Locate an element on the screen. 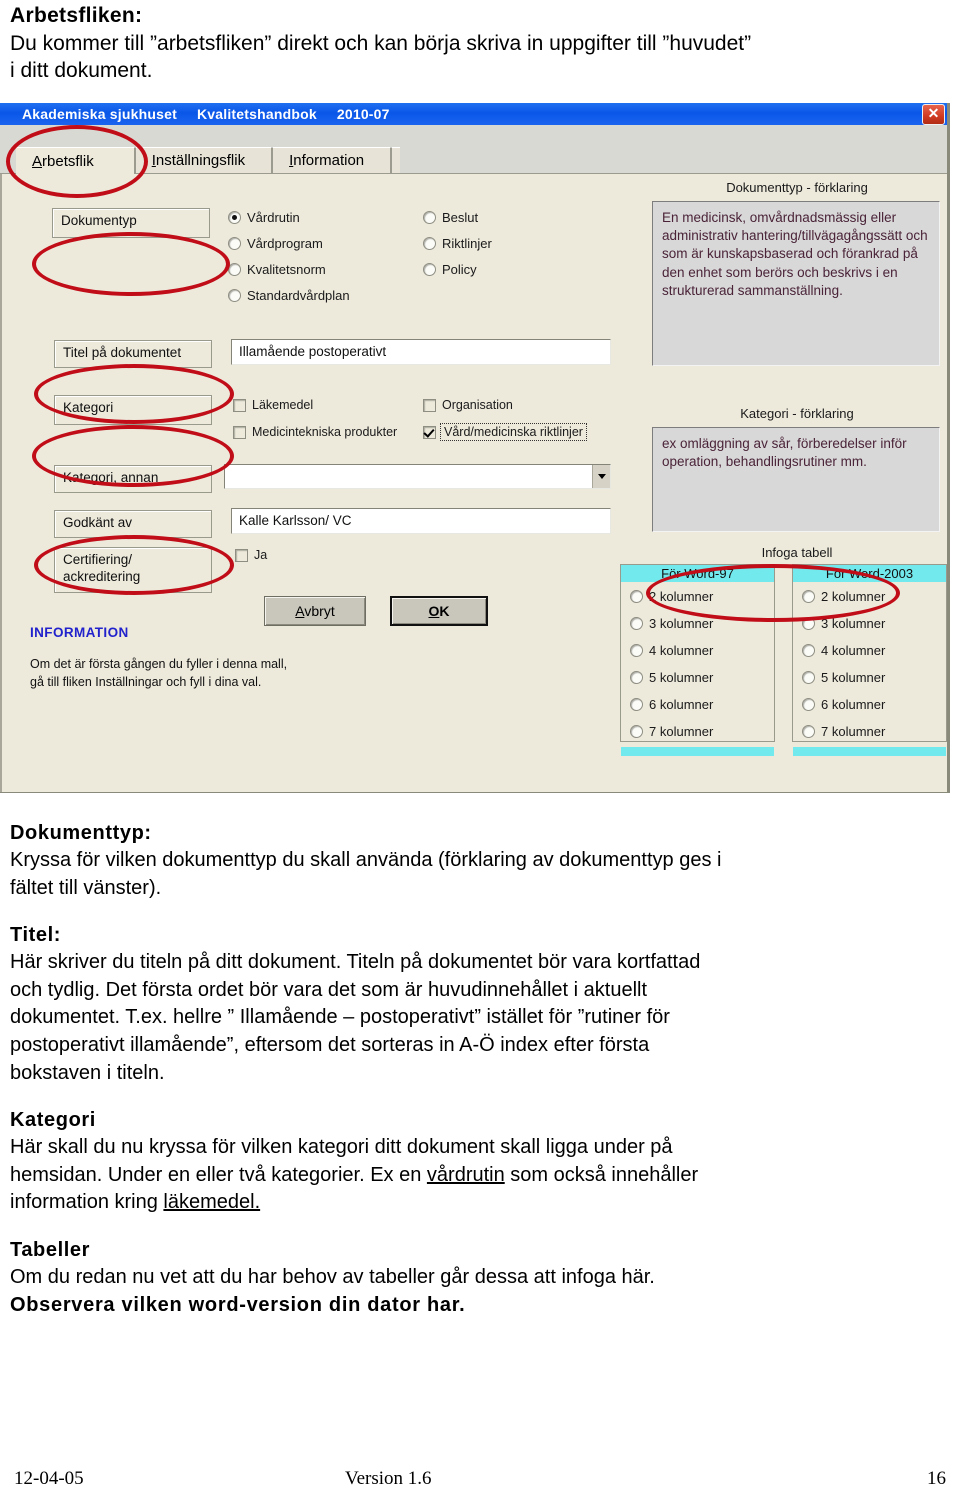  cancel-button: Avbryt is located at coordinates (315, 611).